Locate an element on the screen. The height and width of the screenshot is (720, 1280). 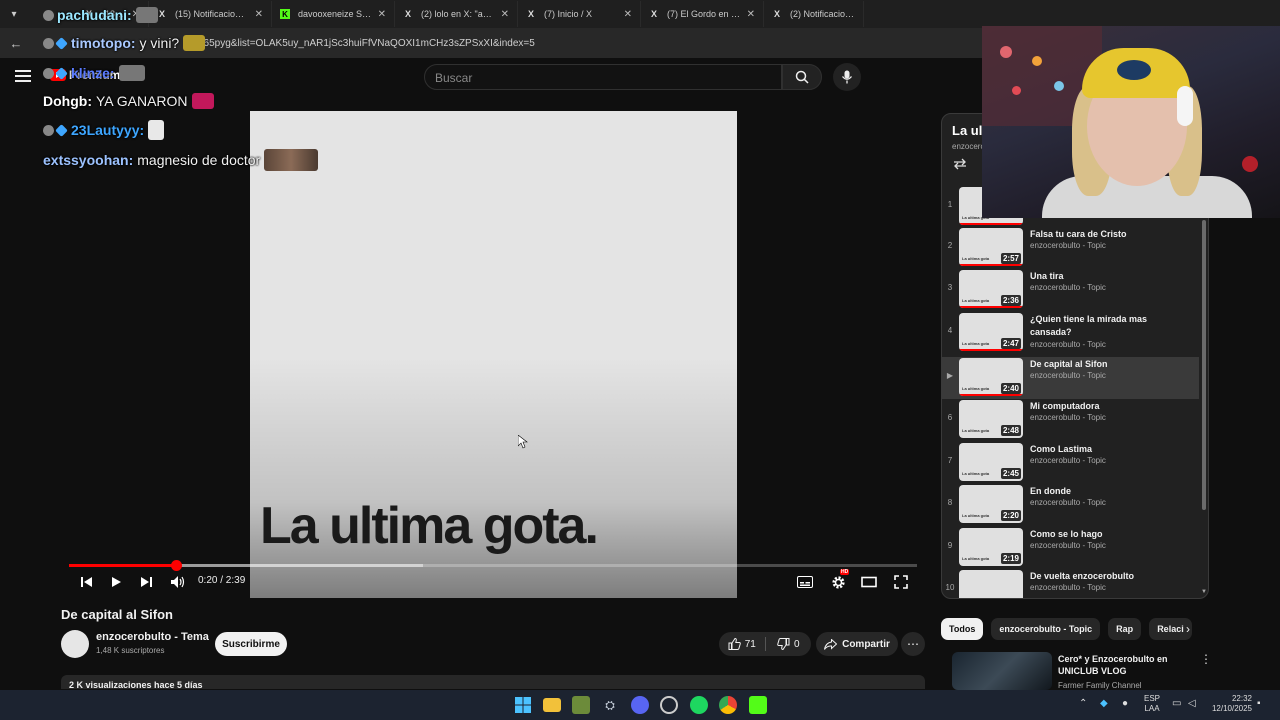
browser-tab: K davooxeneize Stream ✕ is located at coordinates (333, 14).